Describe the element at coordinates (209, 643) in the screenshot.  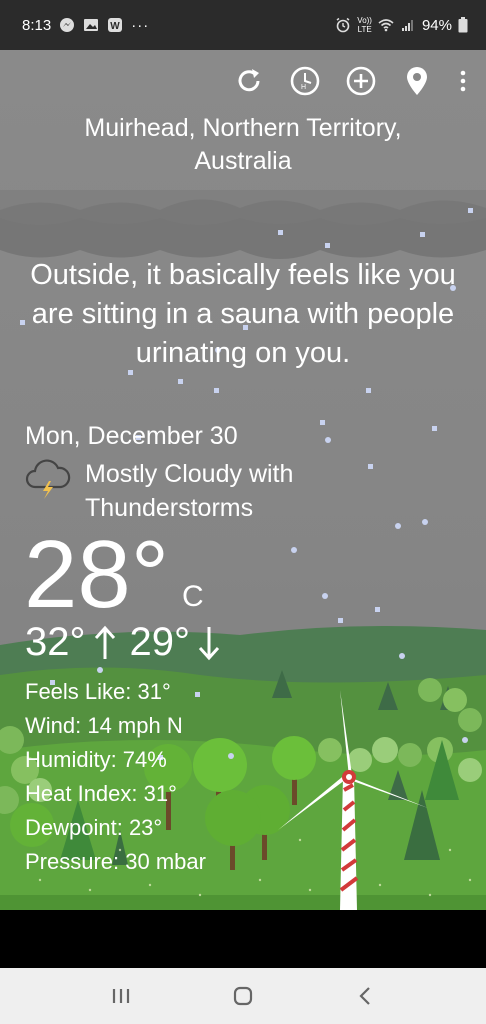
I see `arrow-down-icon` at that location.